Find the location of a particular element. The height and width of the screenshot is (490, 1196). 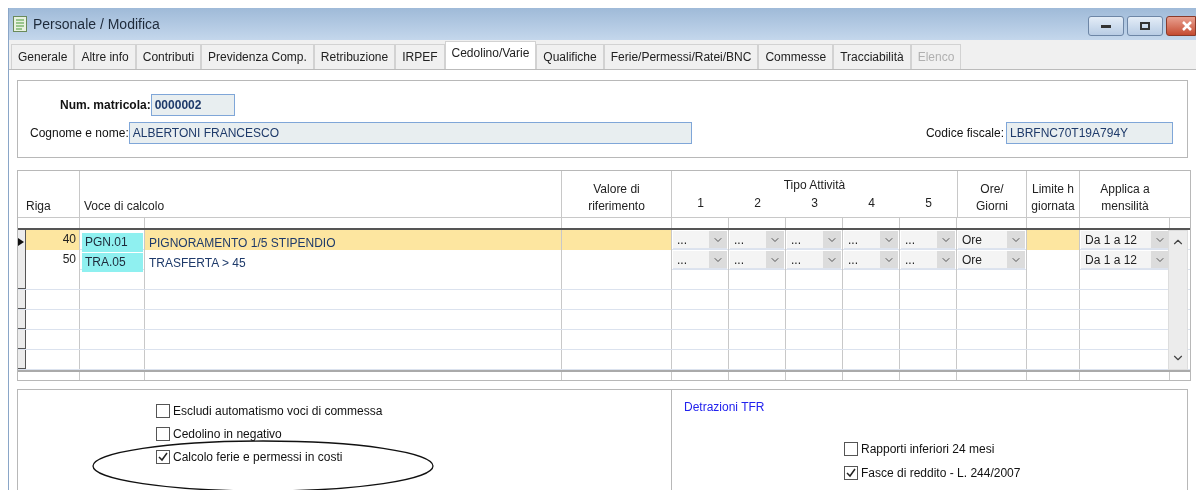

column-header: Valore di riferimento is located at coordinates (616, 198).